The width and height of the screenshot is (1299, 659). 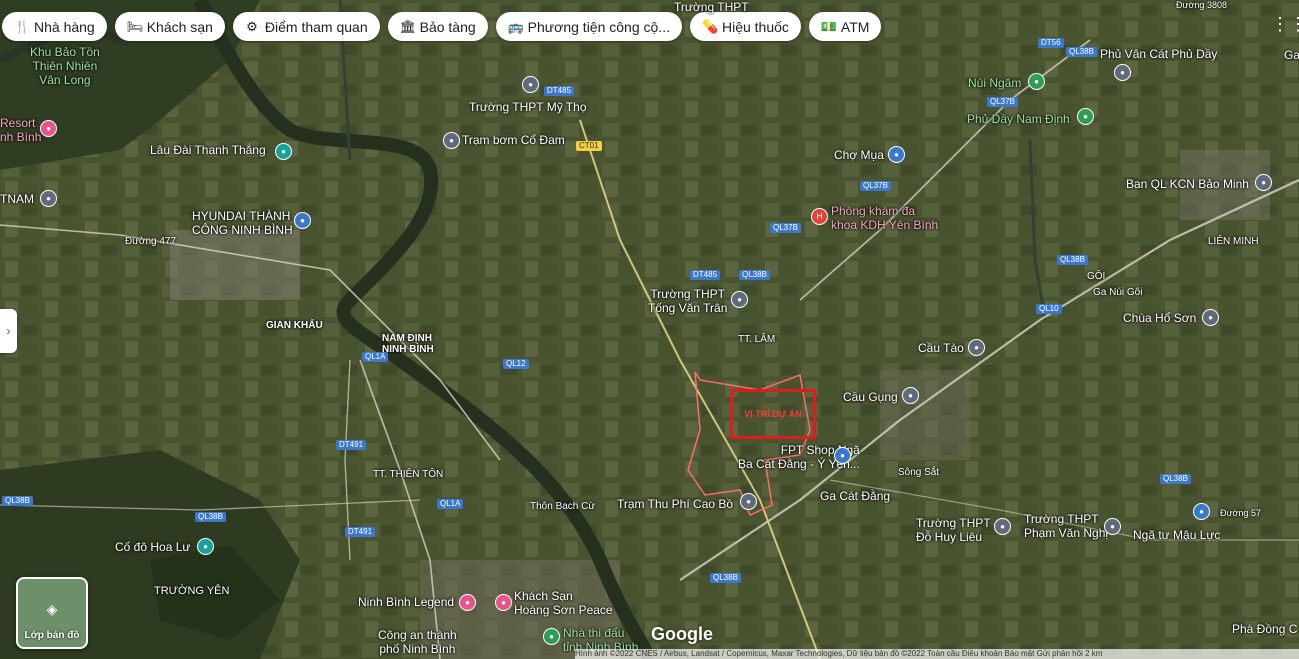 What do you see at coordinates (294, 325) in the screenshot?
I see `place-label: GIAN KHẨU` at bounding box center [294, 325].